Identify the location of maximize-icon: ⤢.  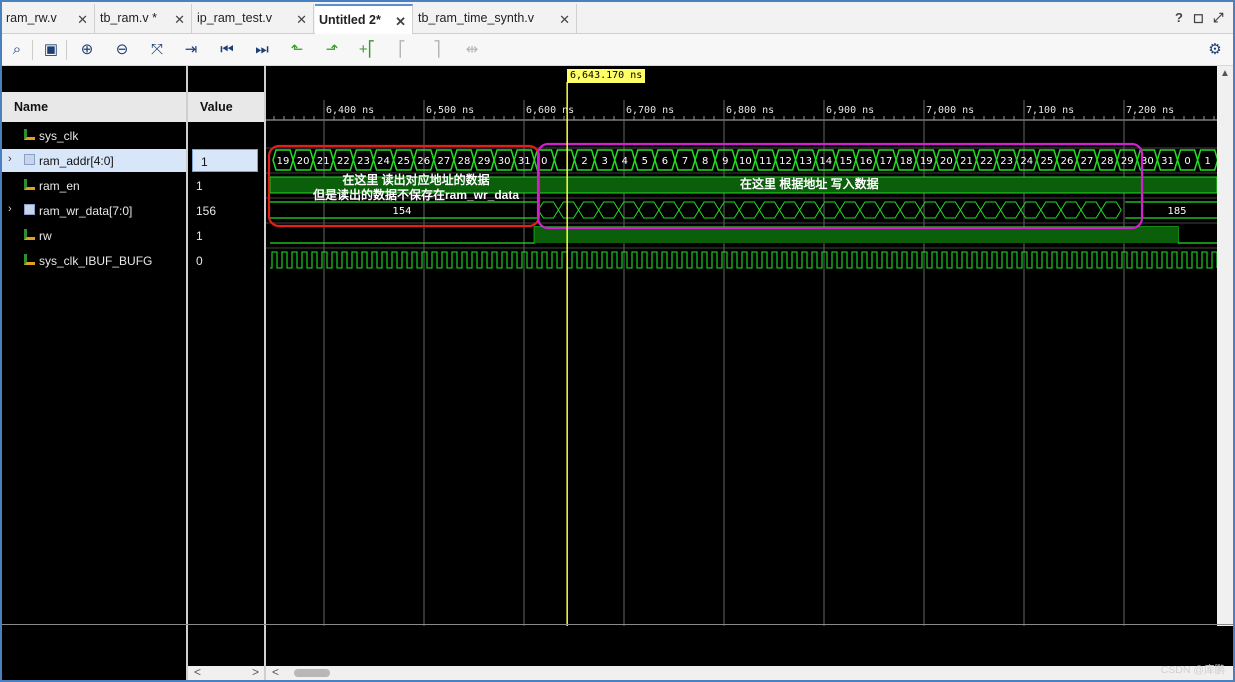
(1218, 18).